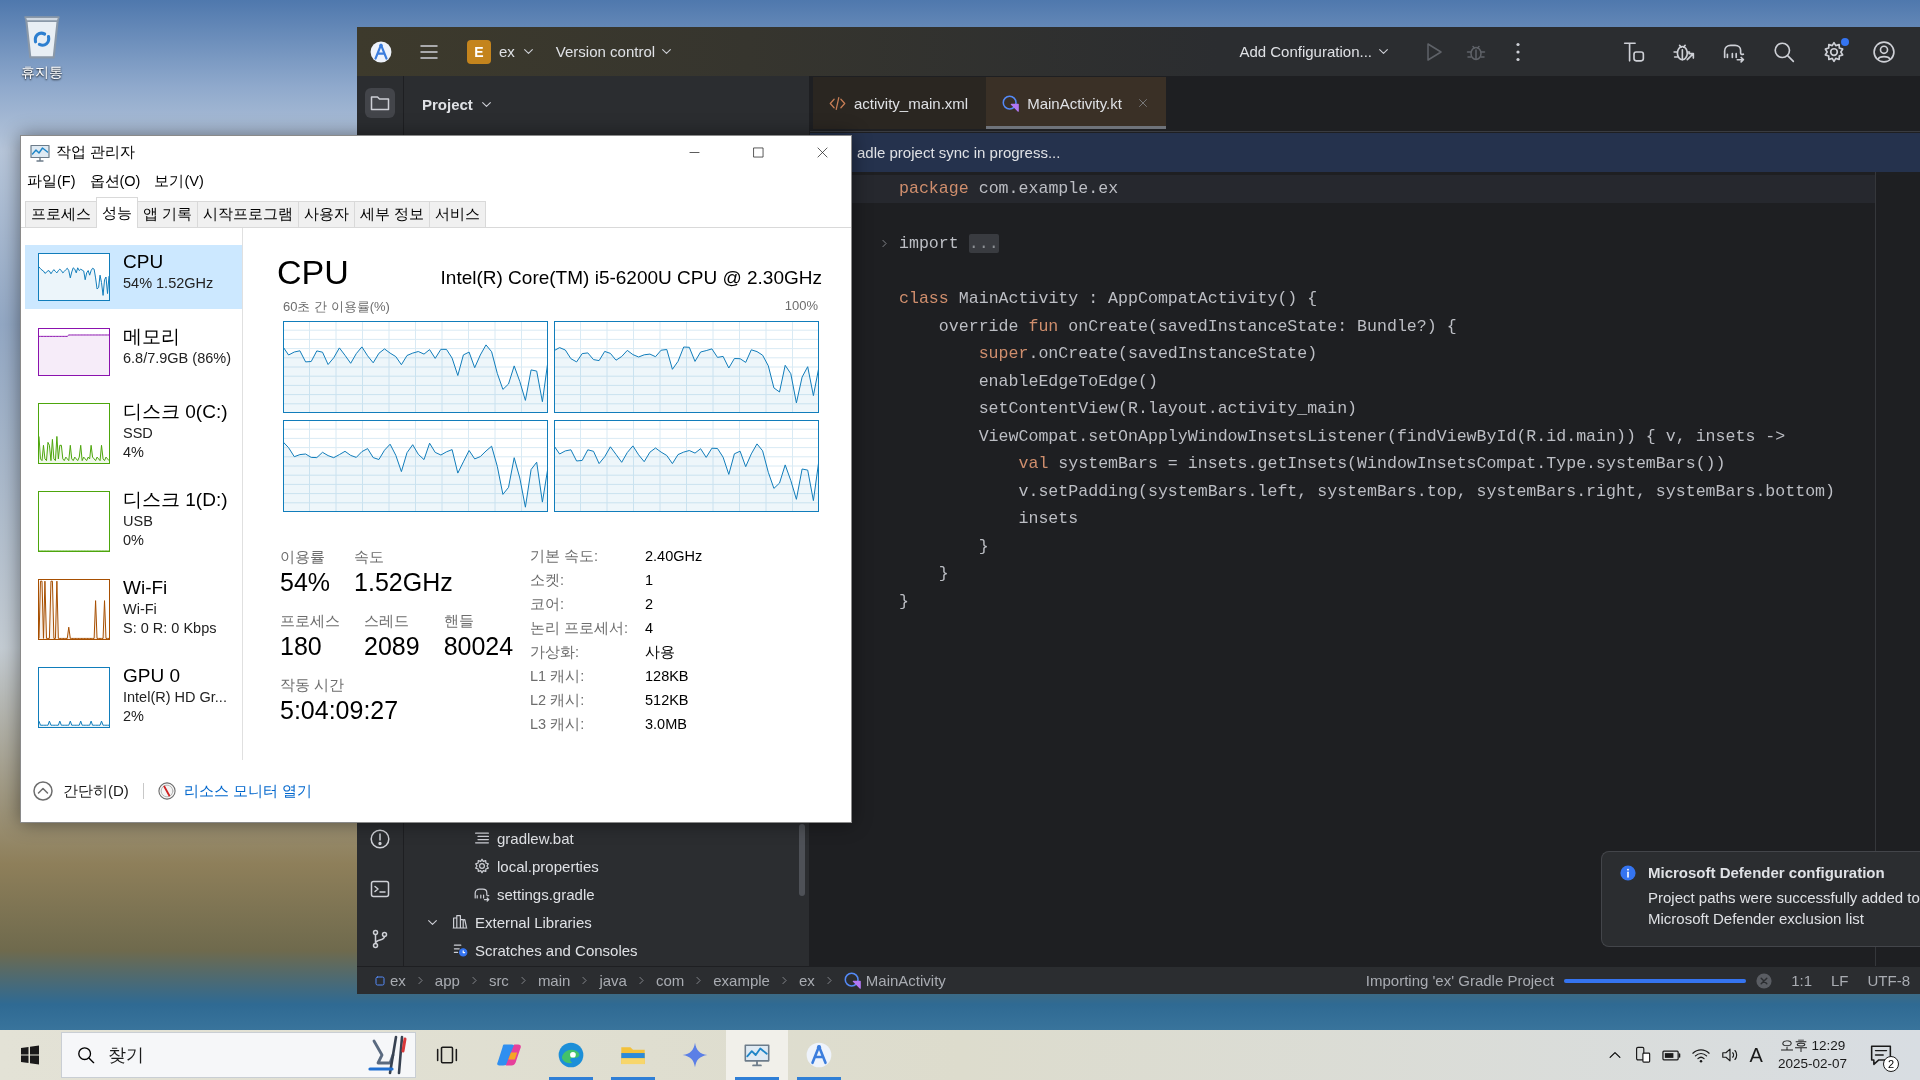  I want to click on breadcrumb: example, so click(741, 980).